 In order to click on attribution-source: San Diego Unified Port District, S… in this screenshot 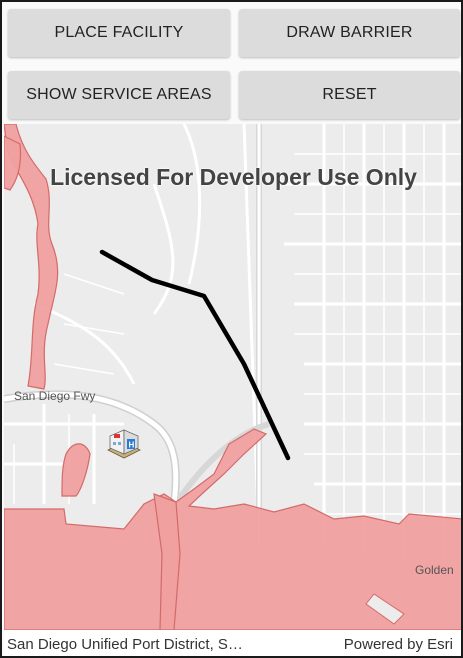, I will do `click(125, 644)`.